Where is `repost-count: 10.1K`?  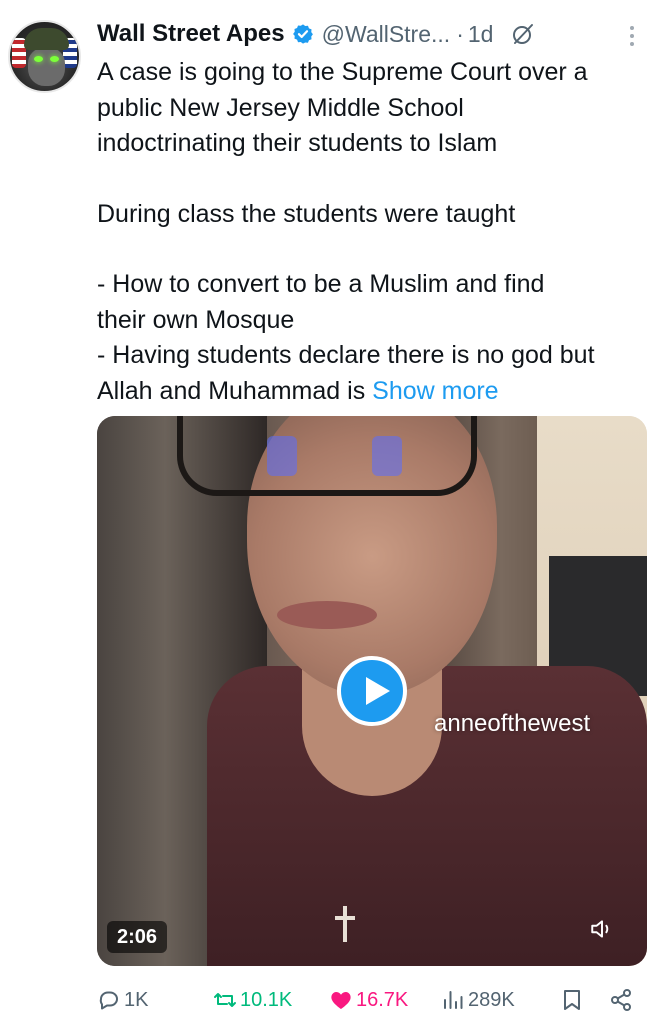 repost-count: 10.1K is located at coordinates (266, 999).